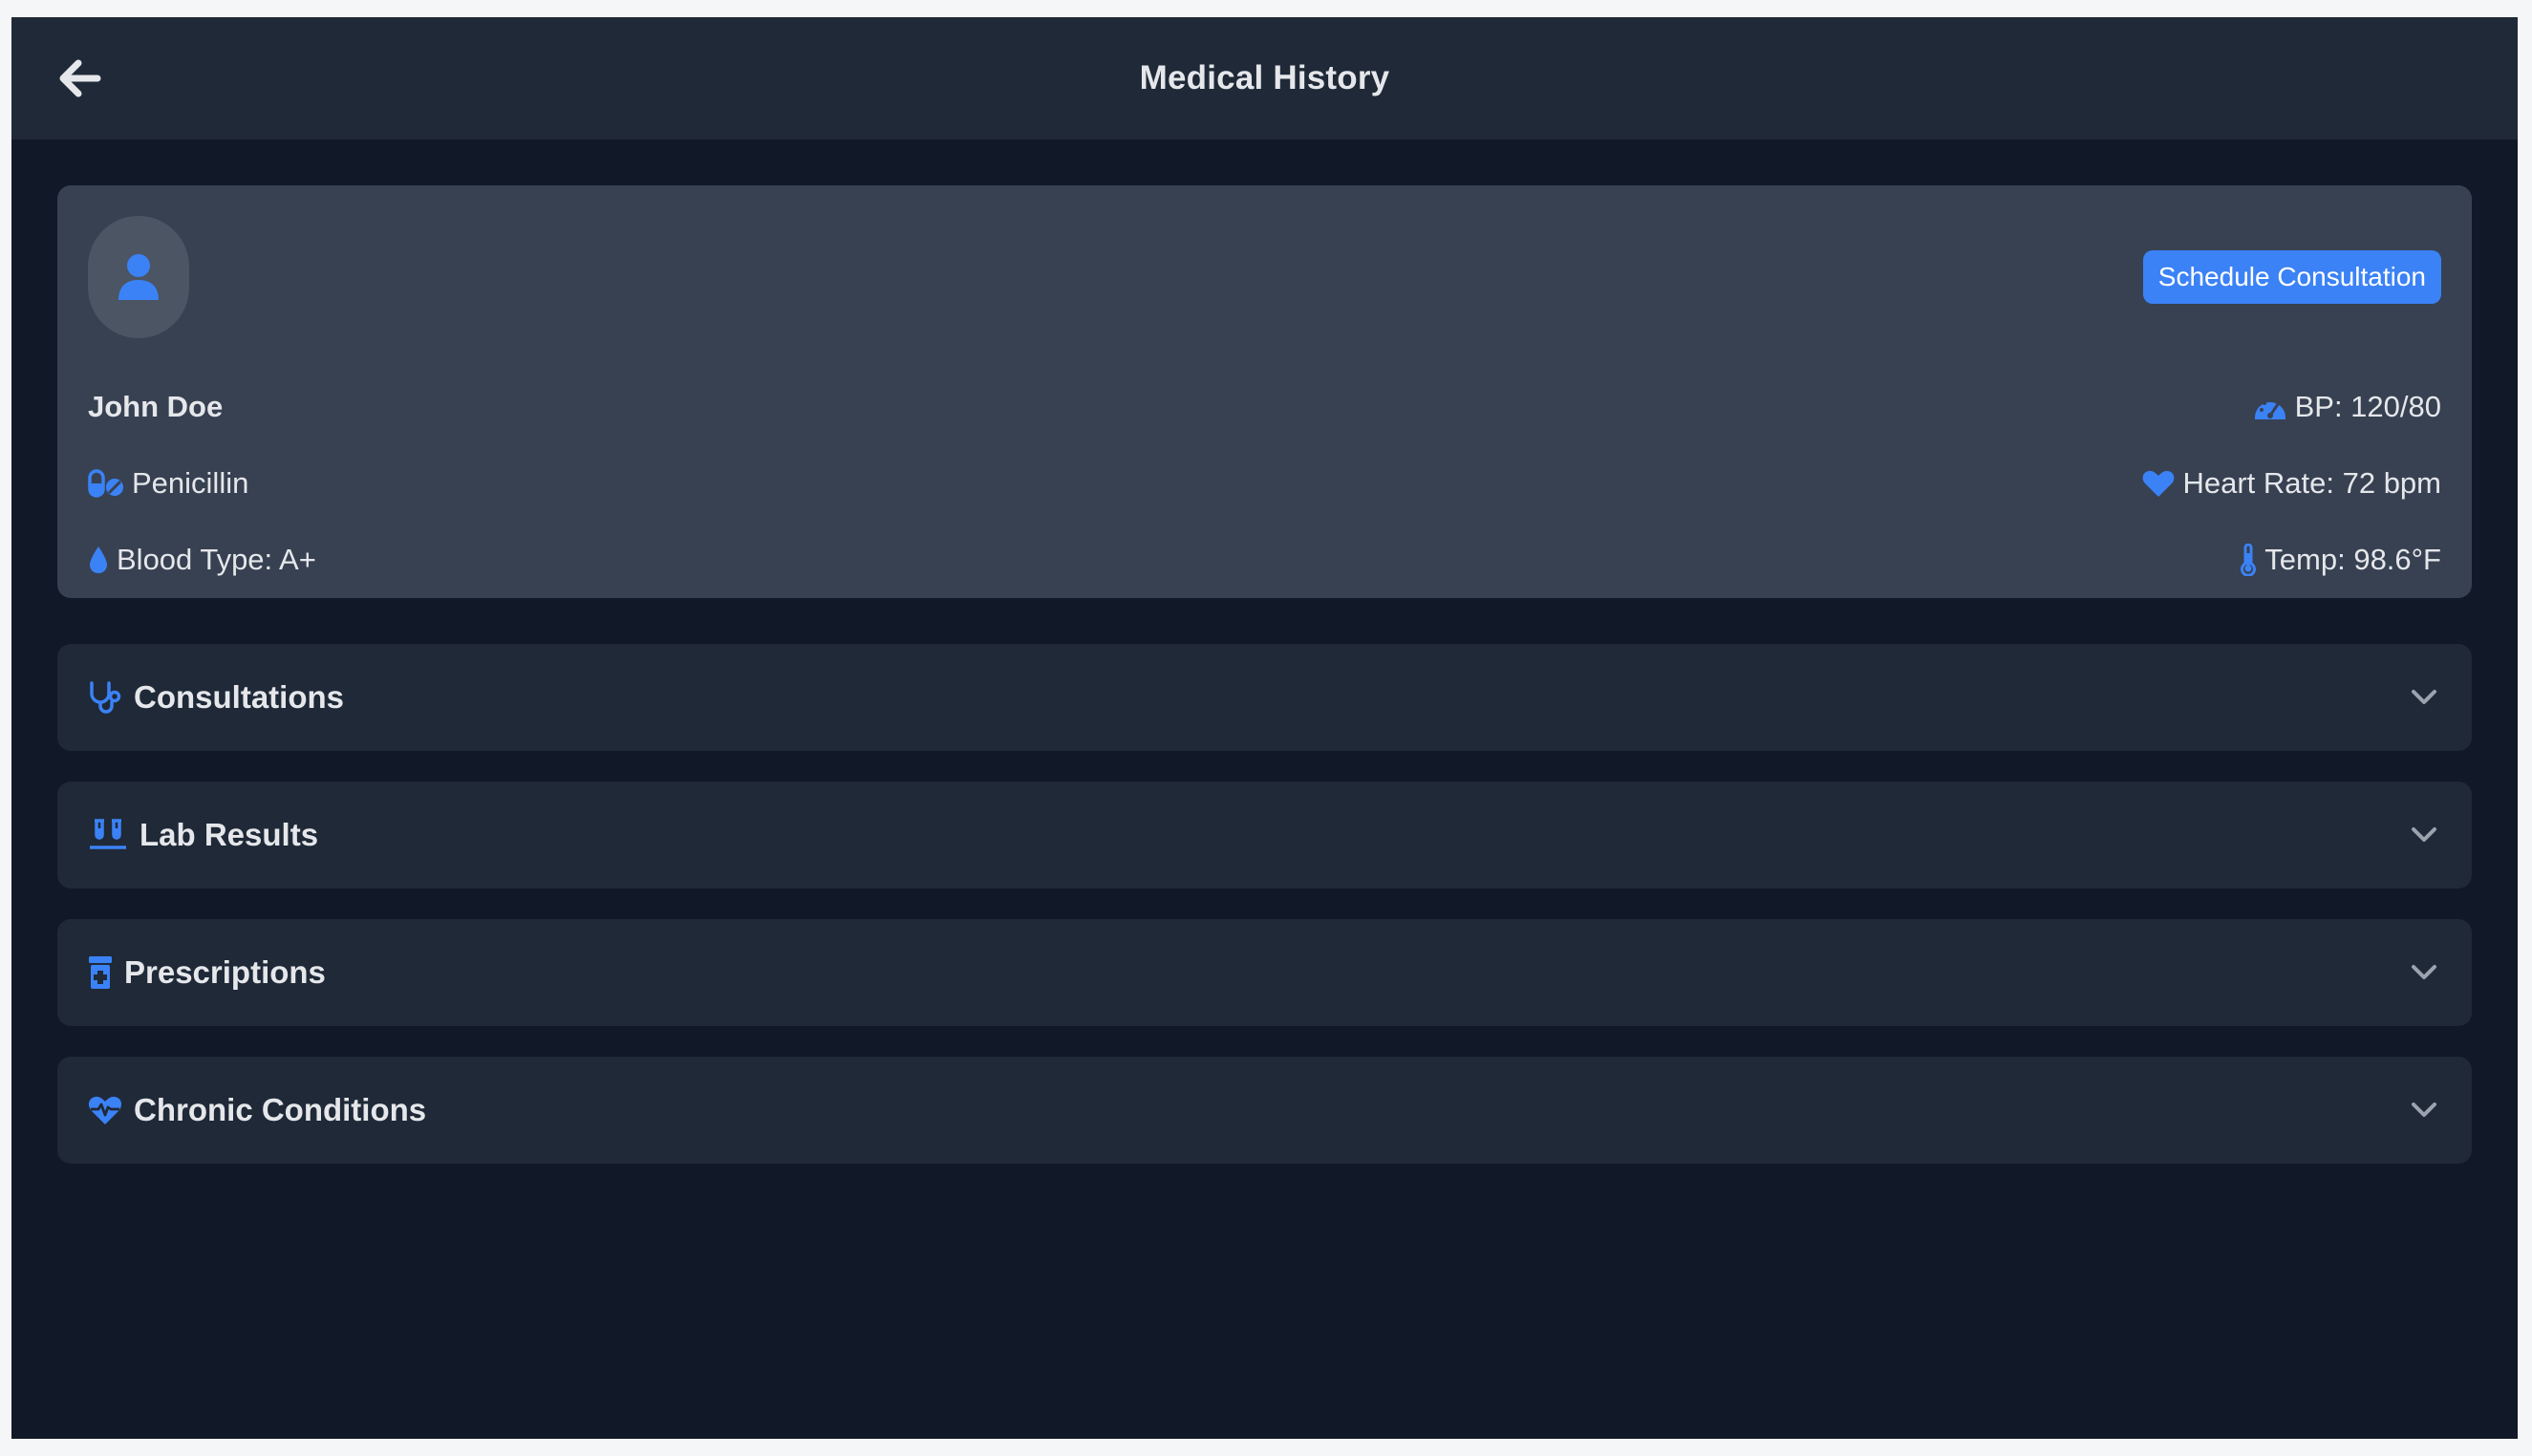 The image size is (2532, 1456). What do you see at coordinates (1264, 836) in the screenshot?
I see `section-lab-results: Lab Results` at bounding box center [1264, 836].